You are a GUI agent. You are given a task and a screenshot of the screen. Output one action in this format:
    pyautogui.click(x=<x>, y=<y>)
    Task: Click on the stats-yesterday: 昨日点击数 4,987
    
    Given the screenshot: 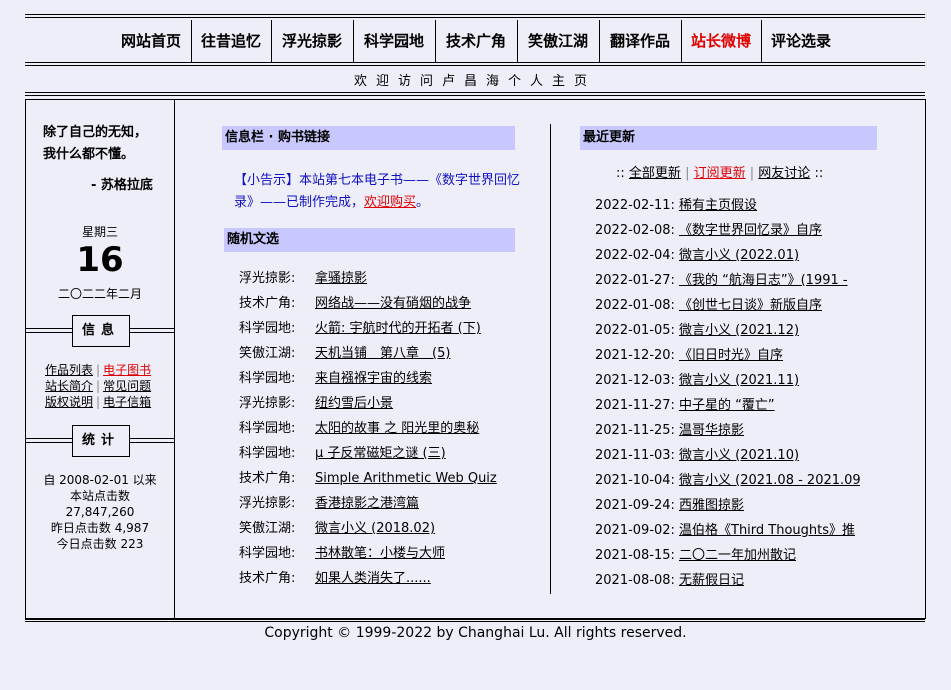 What is the action you would take?
    pyautogui.click(x=100, y=528)
    